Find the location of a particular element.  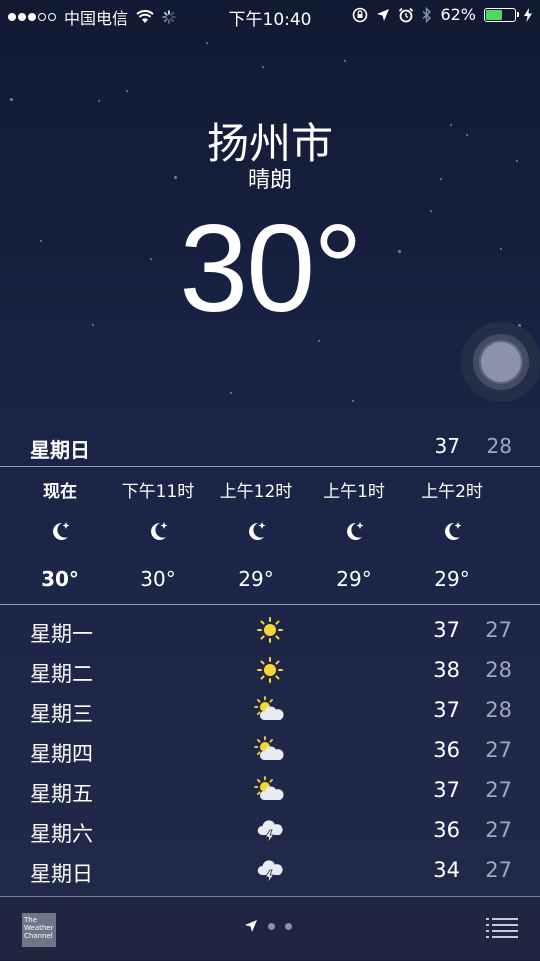

current-condition: 晴朗 is located at coordinates (269, 180).